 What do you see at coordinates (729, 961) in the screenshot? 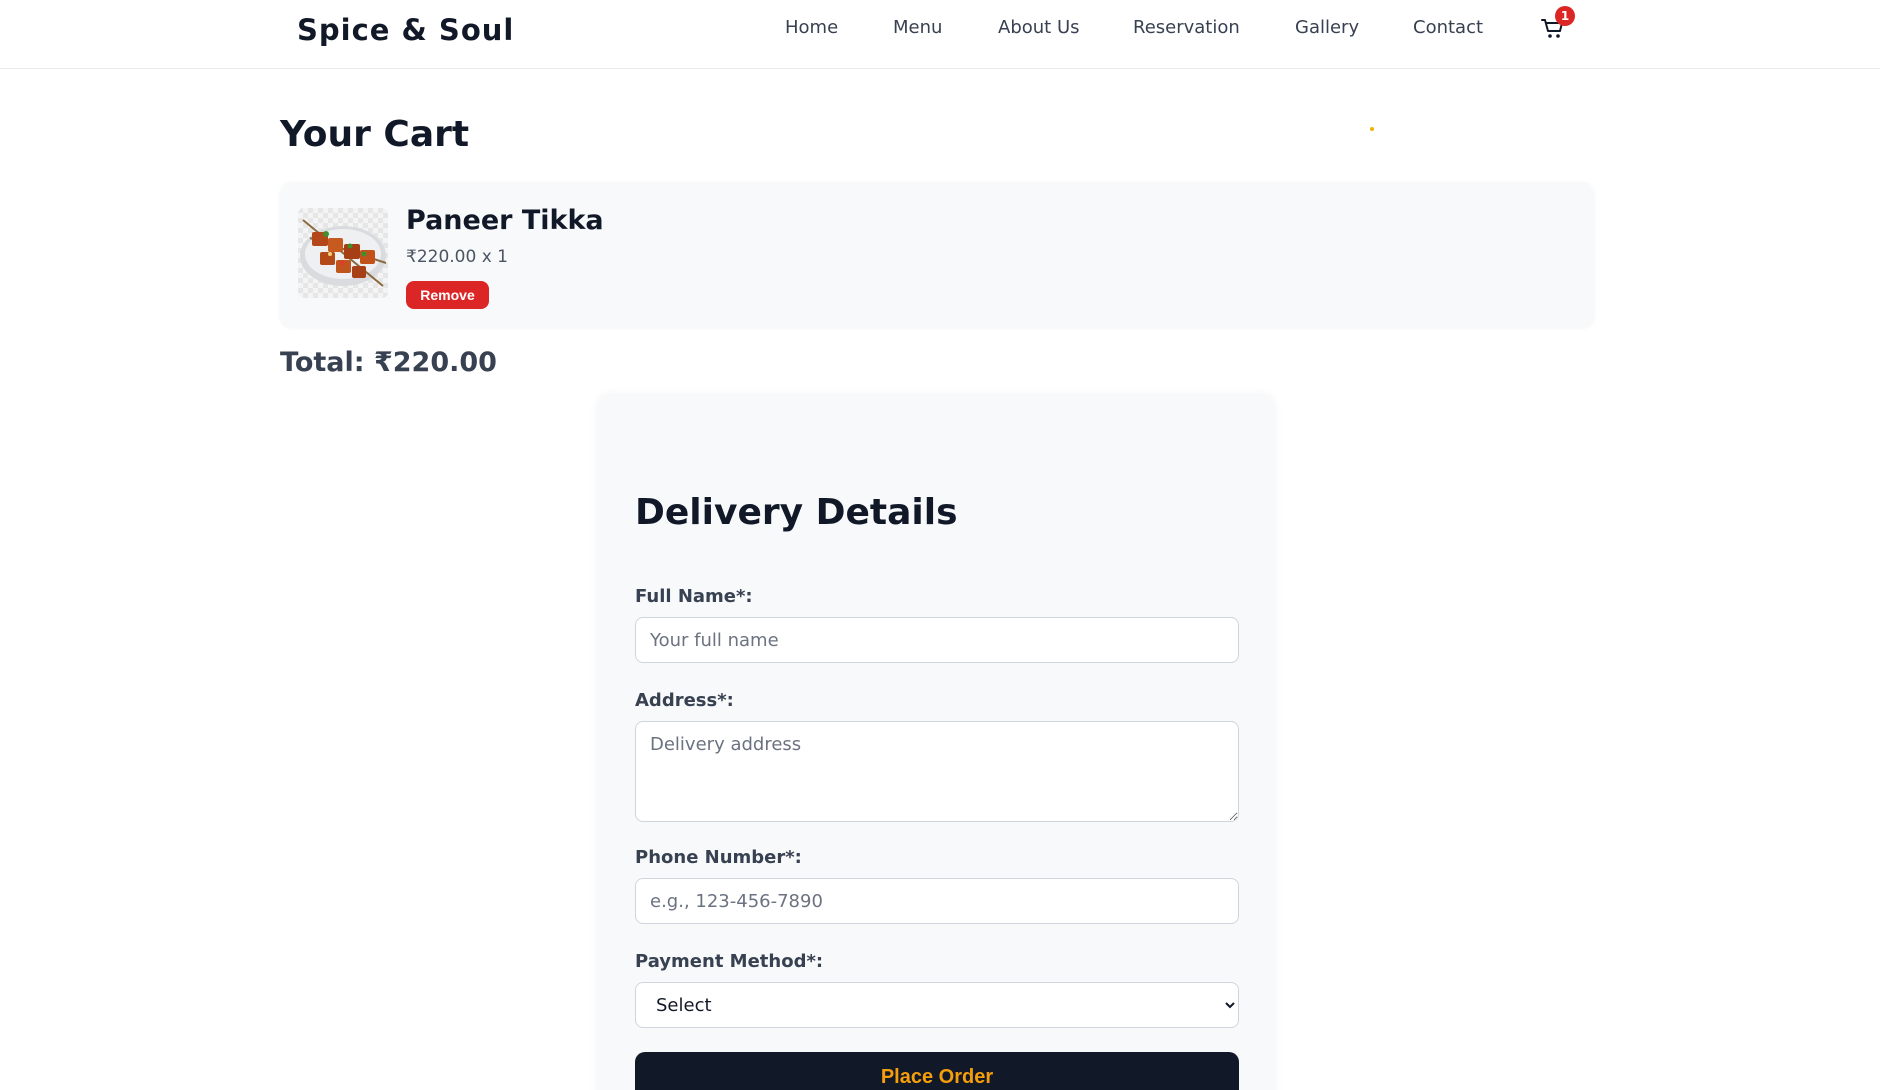
I see `payment-method-label: Payment Method*:` at bounding box center [729, 961].